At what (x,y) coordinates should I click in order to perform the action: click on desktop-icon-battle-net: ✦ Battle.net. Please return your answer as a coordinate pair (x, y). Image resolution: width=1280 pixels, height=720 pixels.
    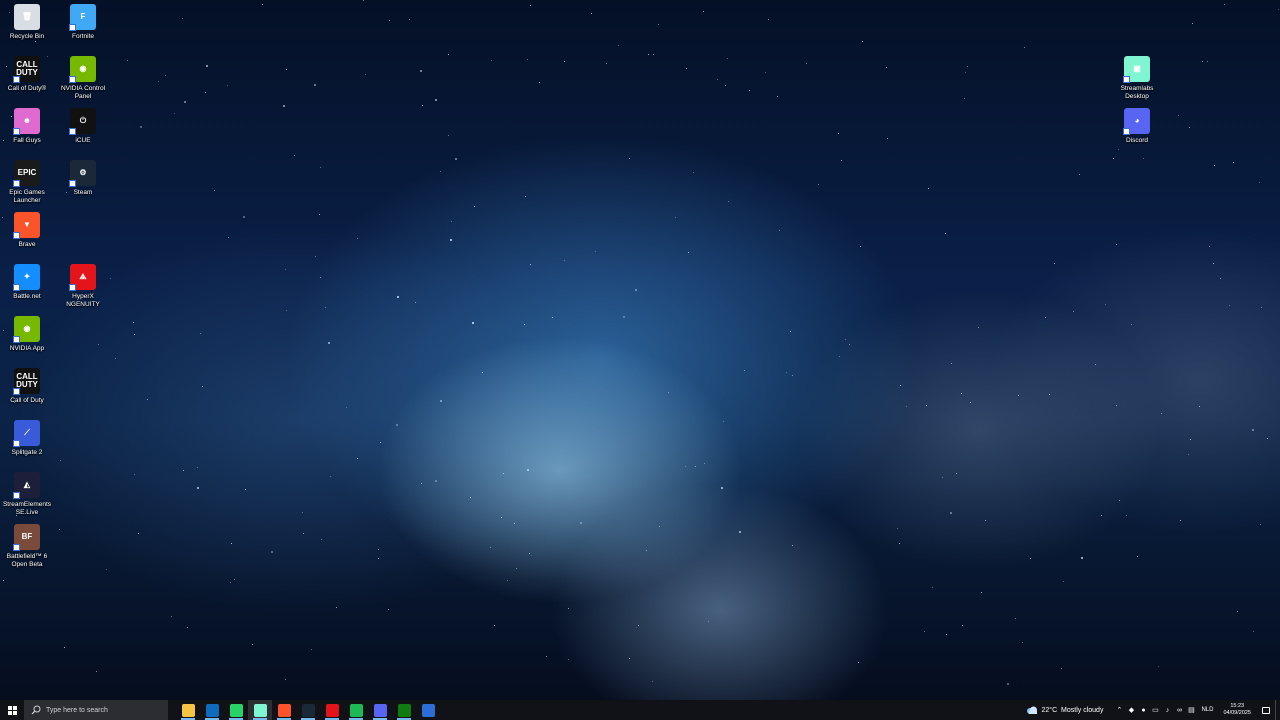
    Looking at the image, I should click on (27, 282).